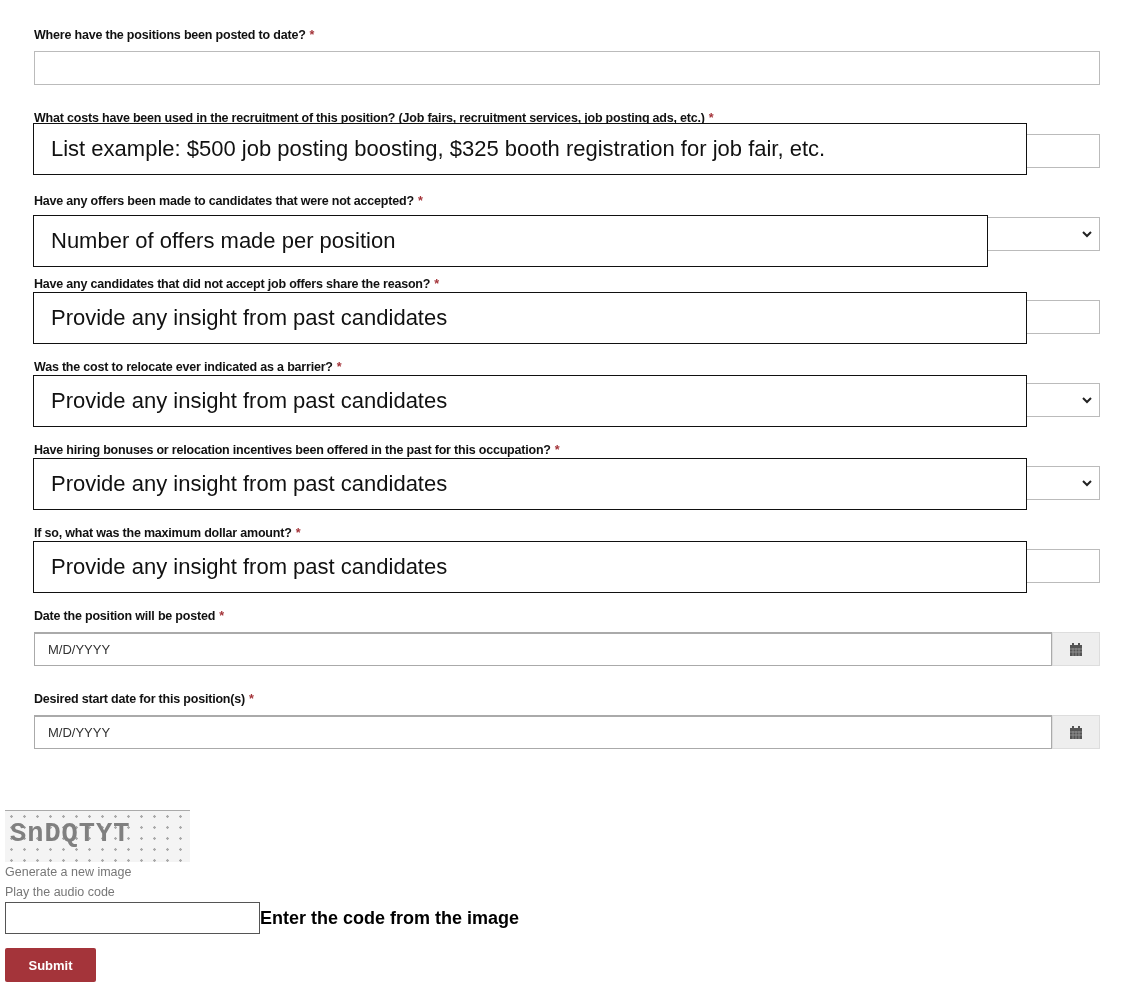  What do you see at coordinates (510, 241) in the screenshot?
I see `annotation-tooltip: Number of offers made per position` at bounding box center [510, 241].